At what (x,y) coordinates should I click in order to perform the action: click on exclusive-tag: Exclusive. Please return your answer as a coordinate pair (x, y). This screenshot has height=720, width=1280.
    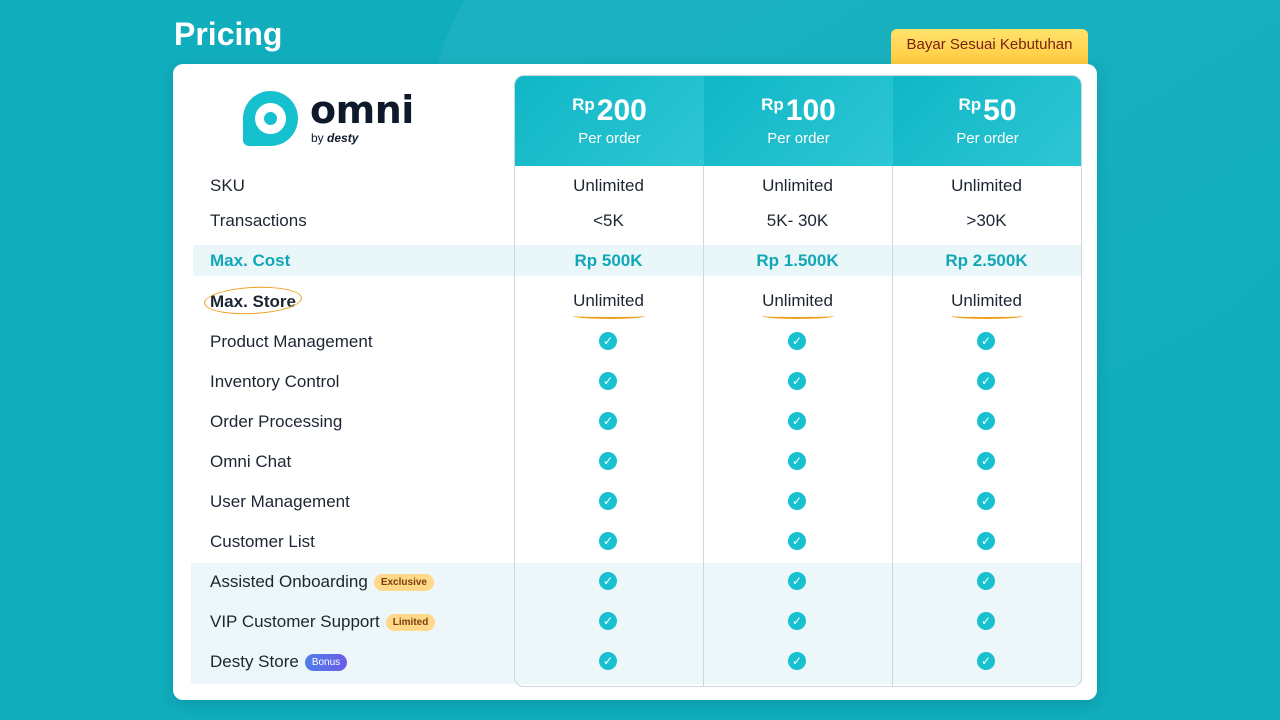
    Looking at the image, I should click on (403, 582).